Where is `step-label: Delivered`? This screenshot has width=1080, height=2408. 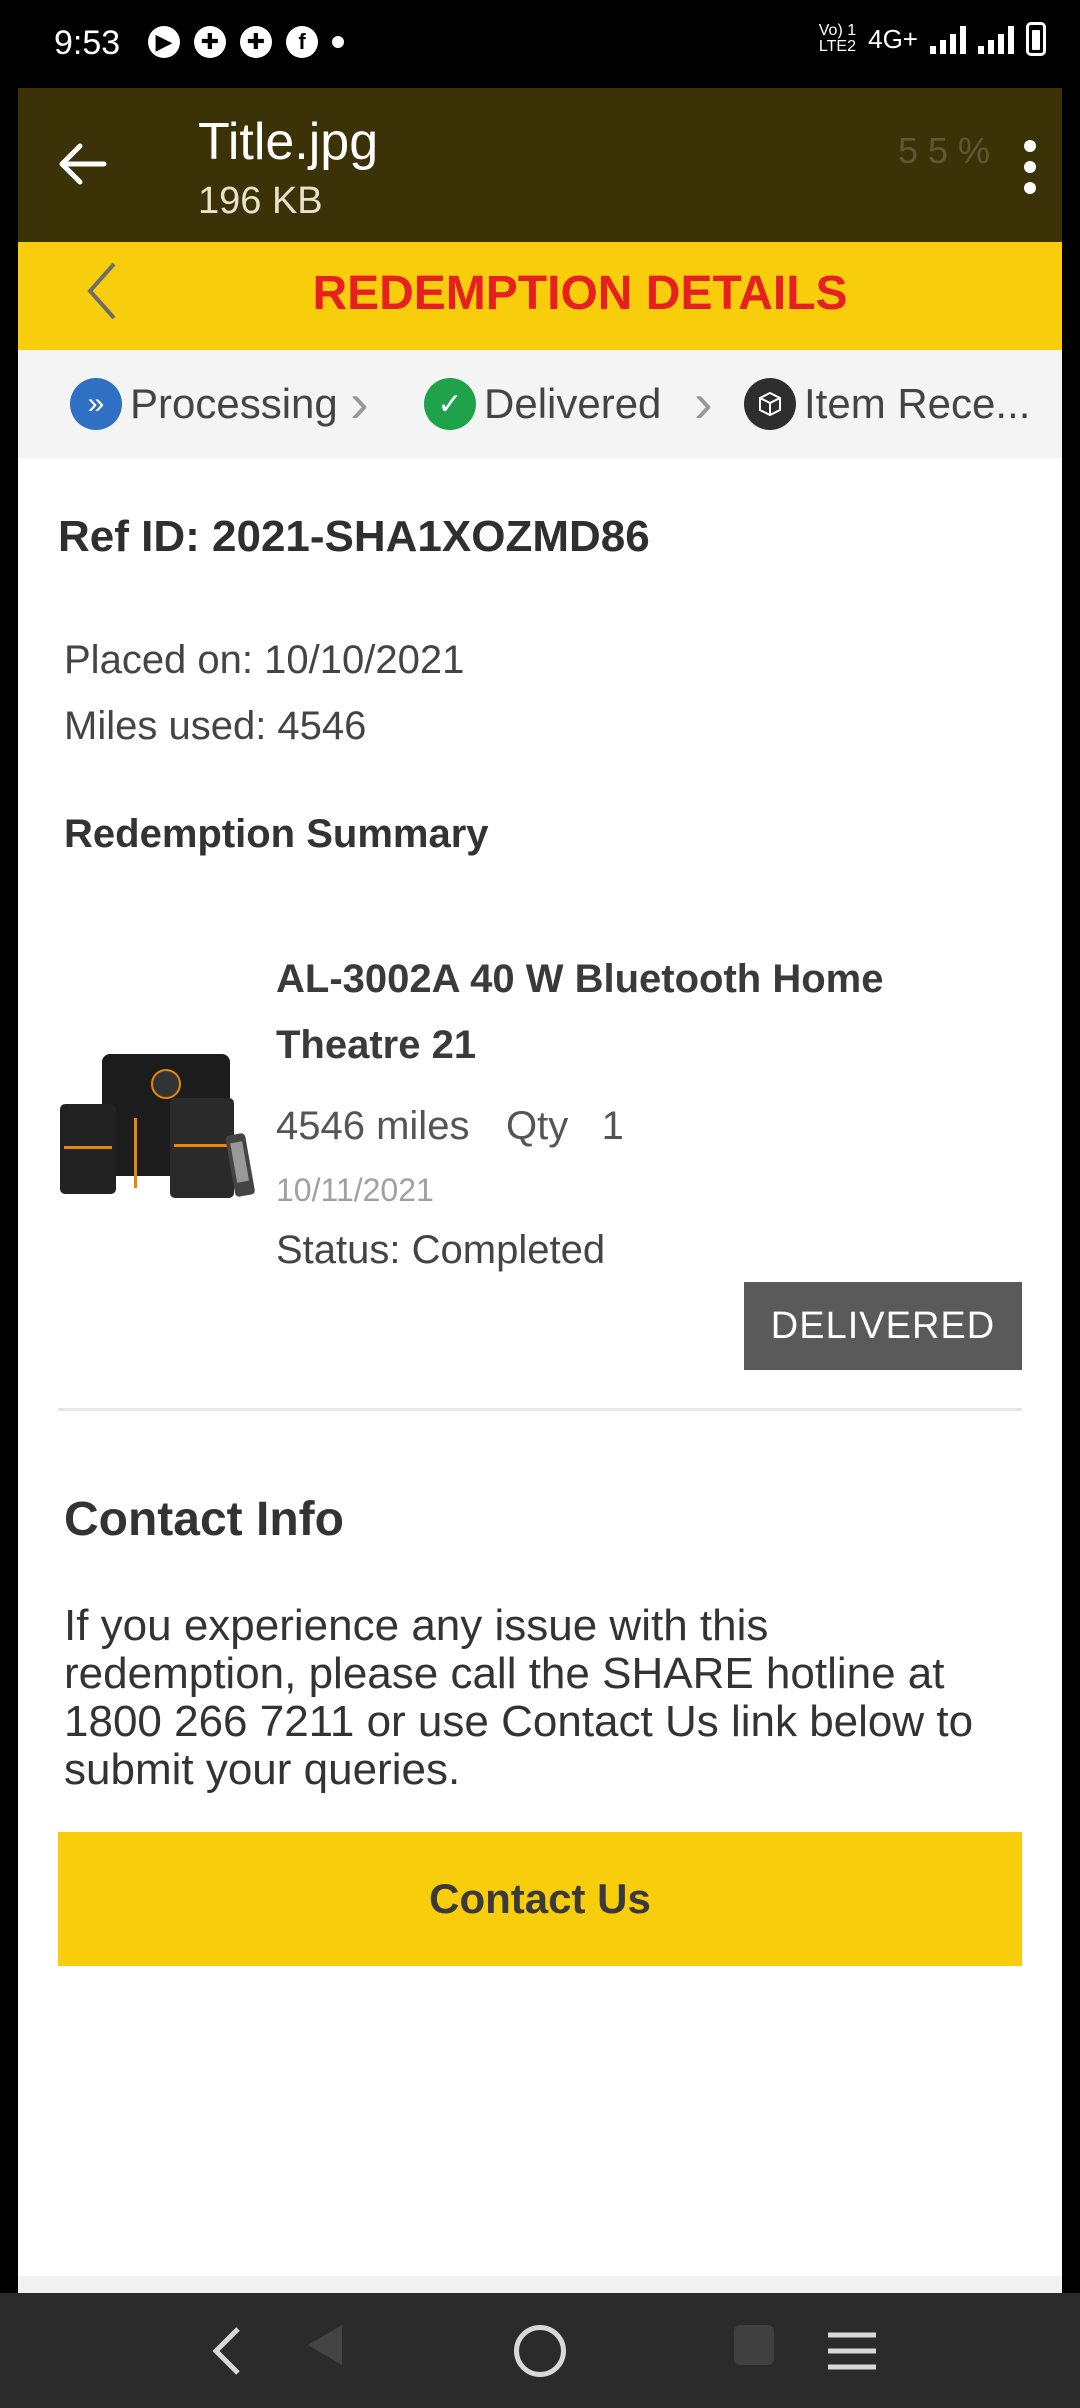
step-label: Delivered is located at coordinates (573, 403).